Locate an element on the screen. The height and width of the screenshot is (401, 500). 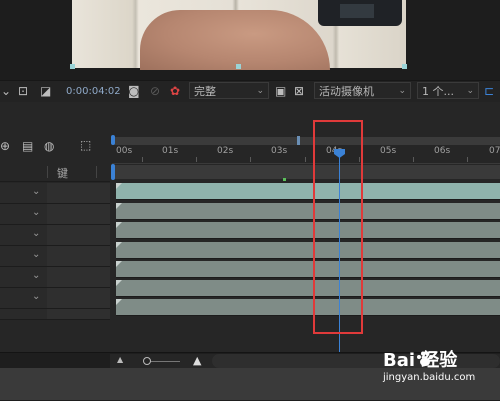
views-dropdown: 1 个... ⌄ is located at coordinates (448, 90).